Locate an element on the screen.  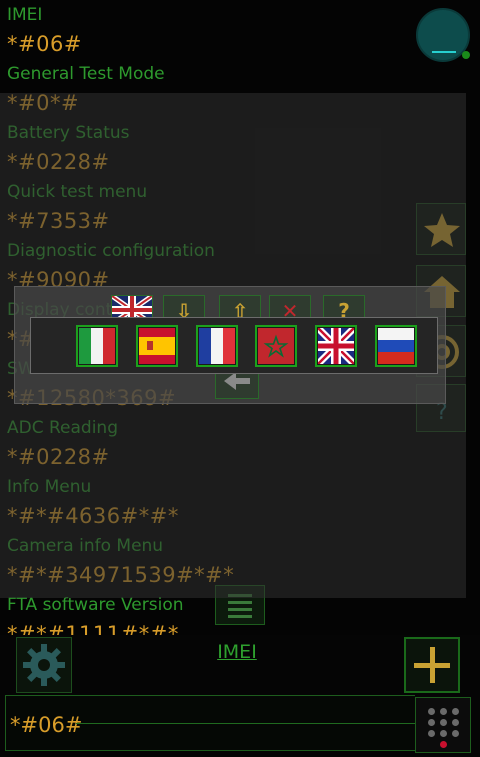
language-picker is located at coordinates (234, 345).